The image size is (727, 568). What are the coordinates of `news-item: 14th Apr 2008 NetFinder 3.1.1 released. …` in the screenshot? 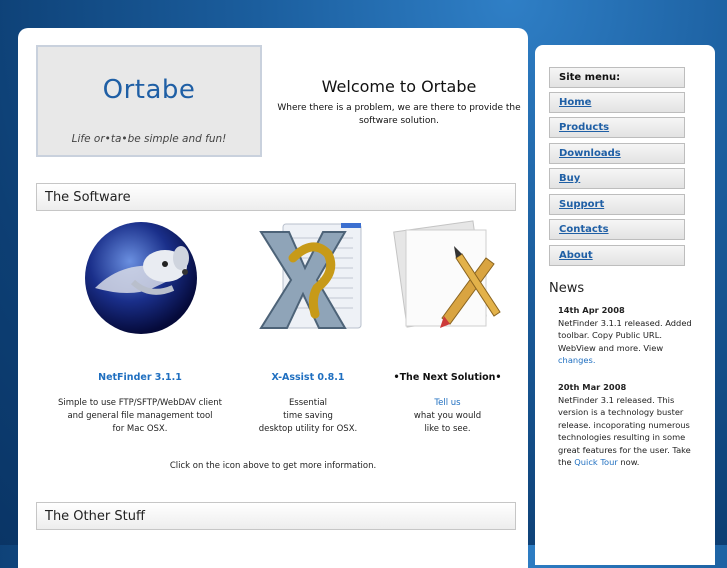 It's located at (625, 335).